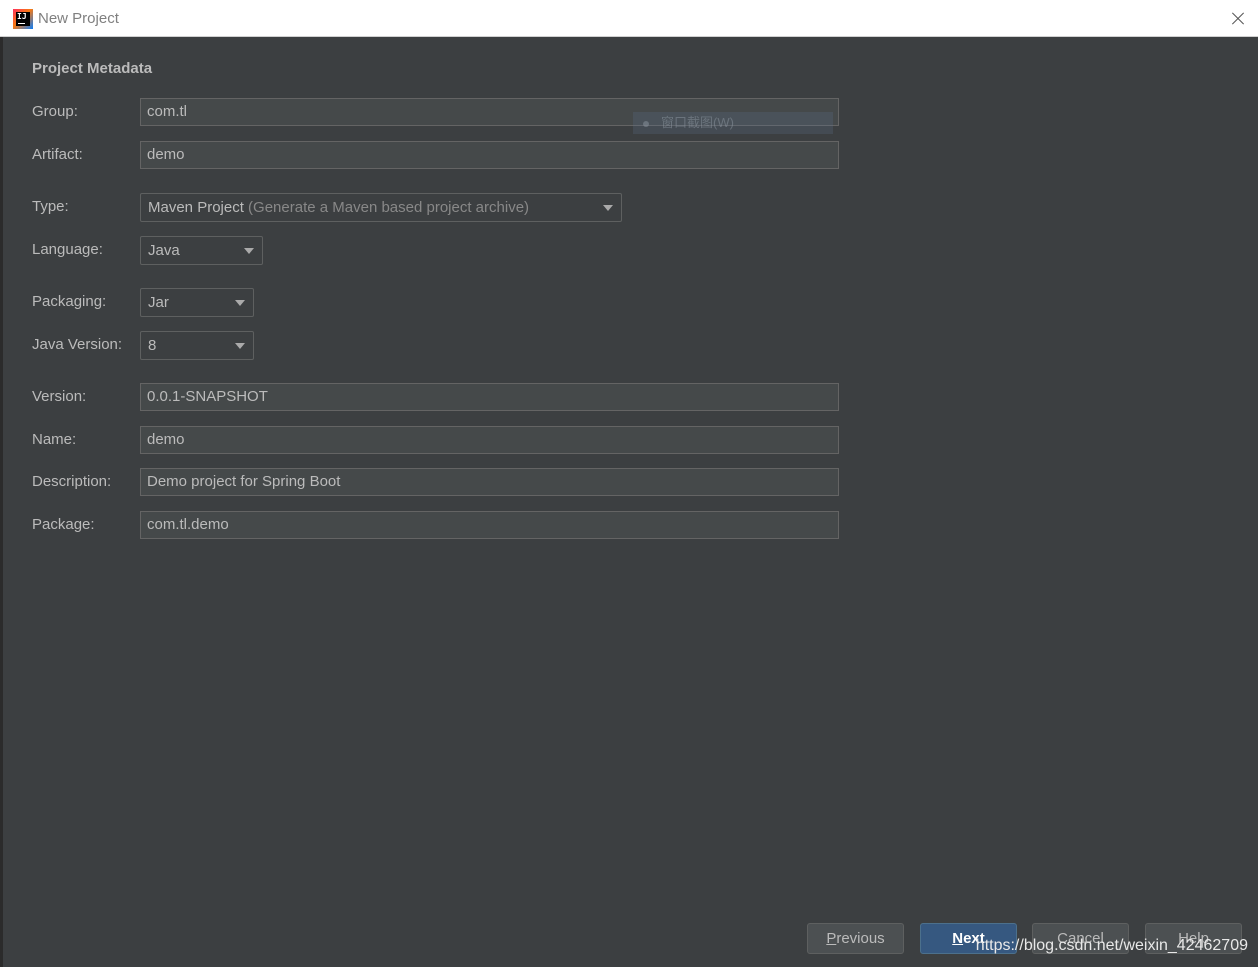 The height and width of the screenshot is (967, 1258). Describe the element at coordinates (59, 396) in the screenshot. I see `version-label: Version:` at that location.